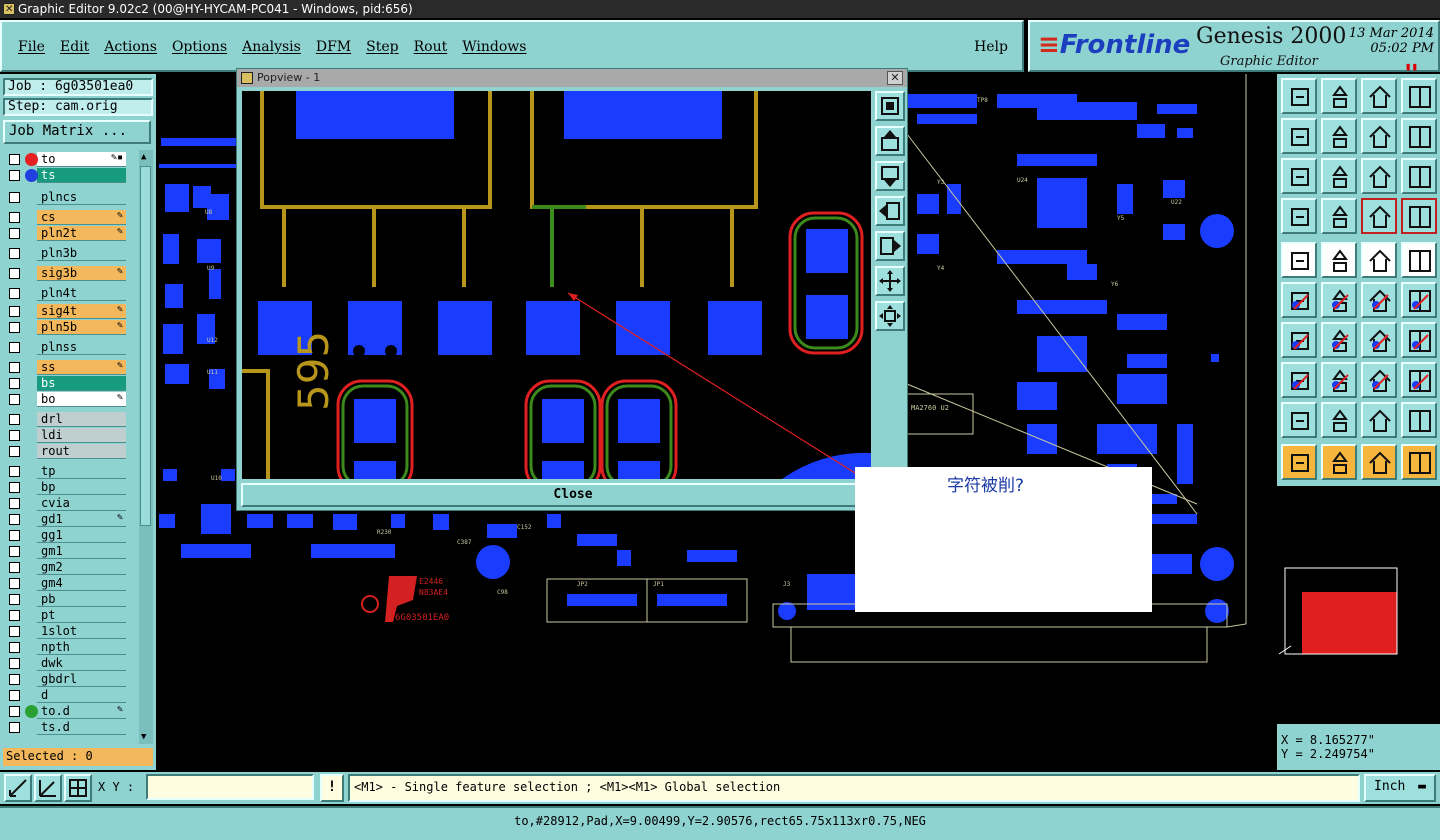 The image size is (1440, 840). What do you see at coordinates (65, 599) in the screenshot?
I see `layer-row-pb: pb` at bounding box center [65, 599].